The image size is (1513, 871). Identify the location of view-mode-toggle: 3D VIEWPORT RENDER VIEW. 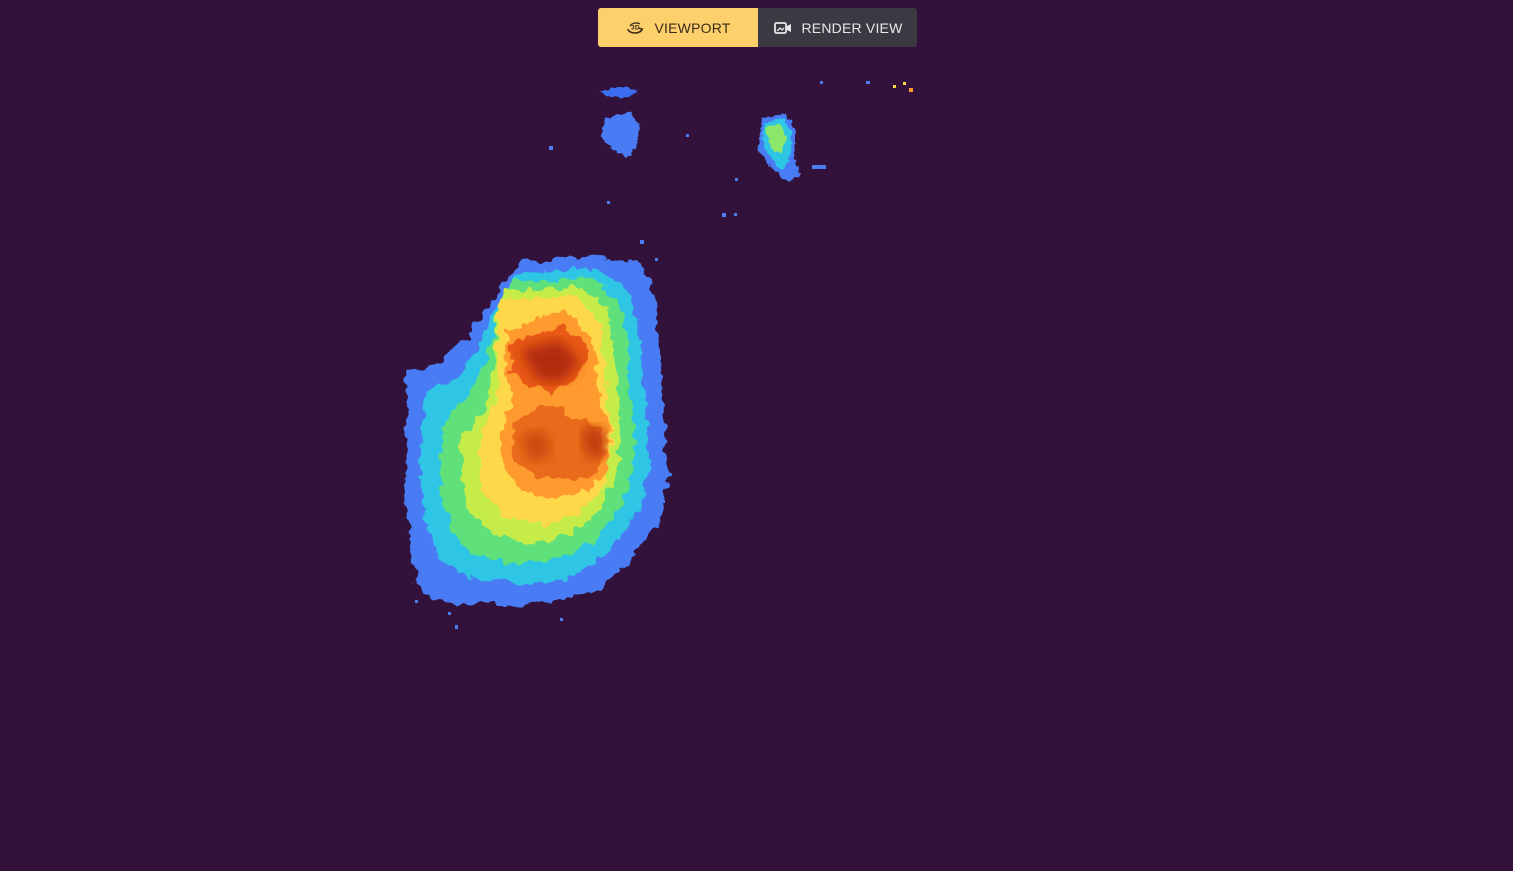
(757, 27).